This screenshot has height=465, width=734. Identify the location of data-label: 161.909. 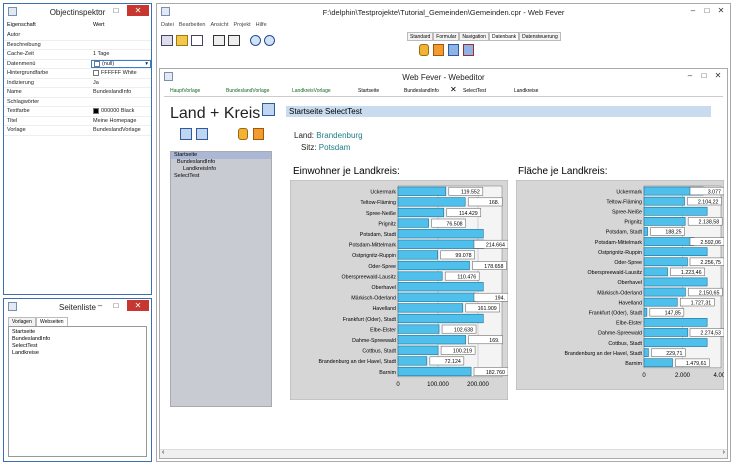
(487, 309).